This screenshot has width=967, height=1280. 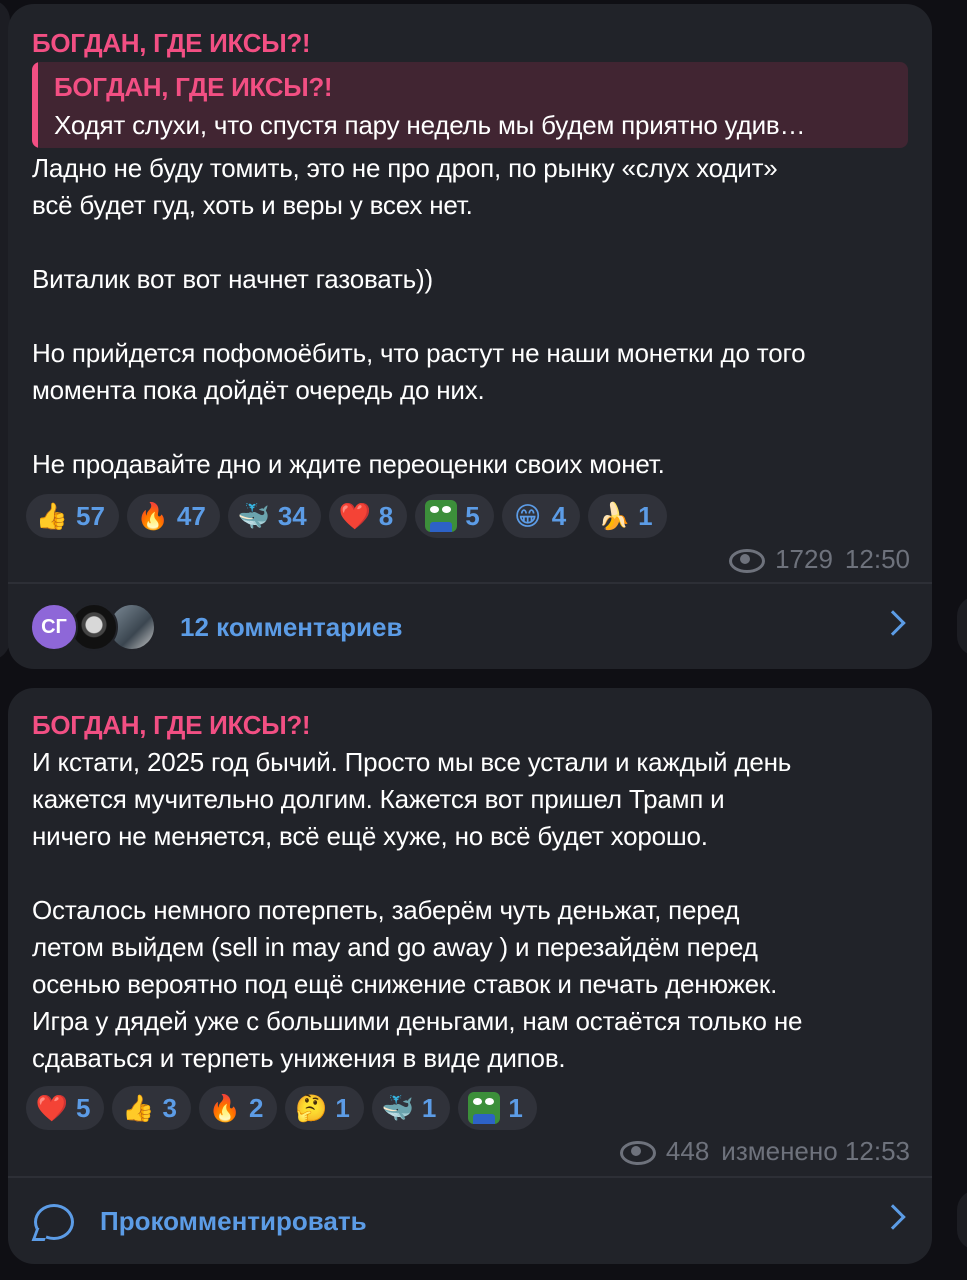 What do you see at coordinates (191, 515) in the screenshot?
I see `reaction-count: 47` at bounding box center [191, 515].